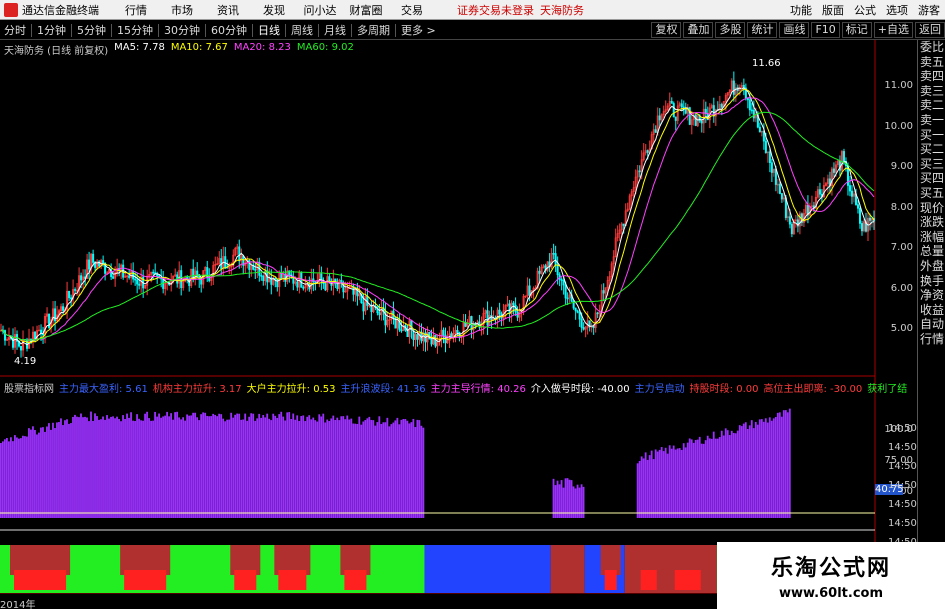  I want to click on side-panel-label: 净资, so click(931, 295).